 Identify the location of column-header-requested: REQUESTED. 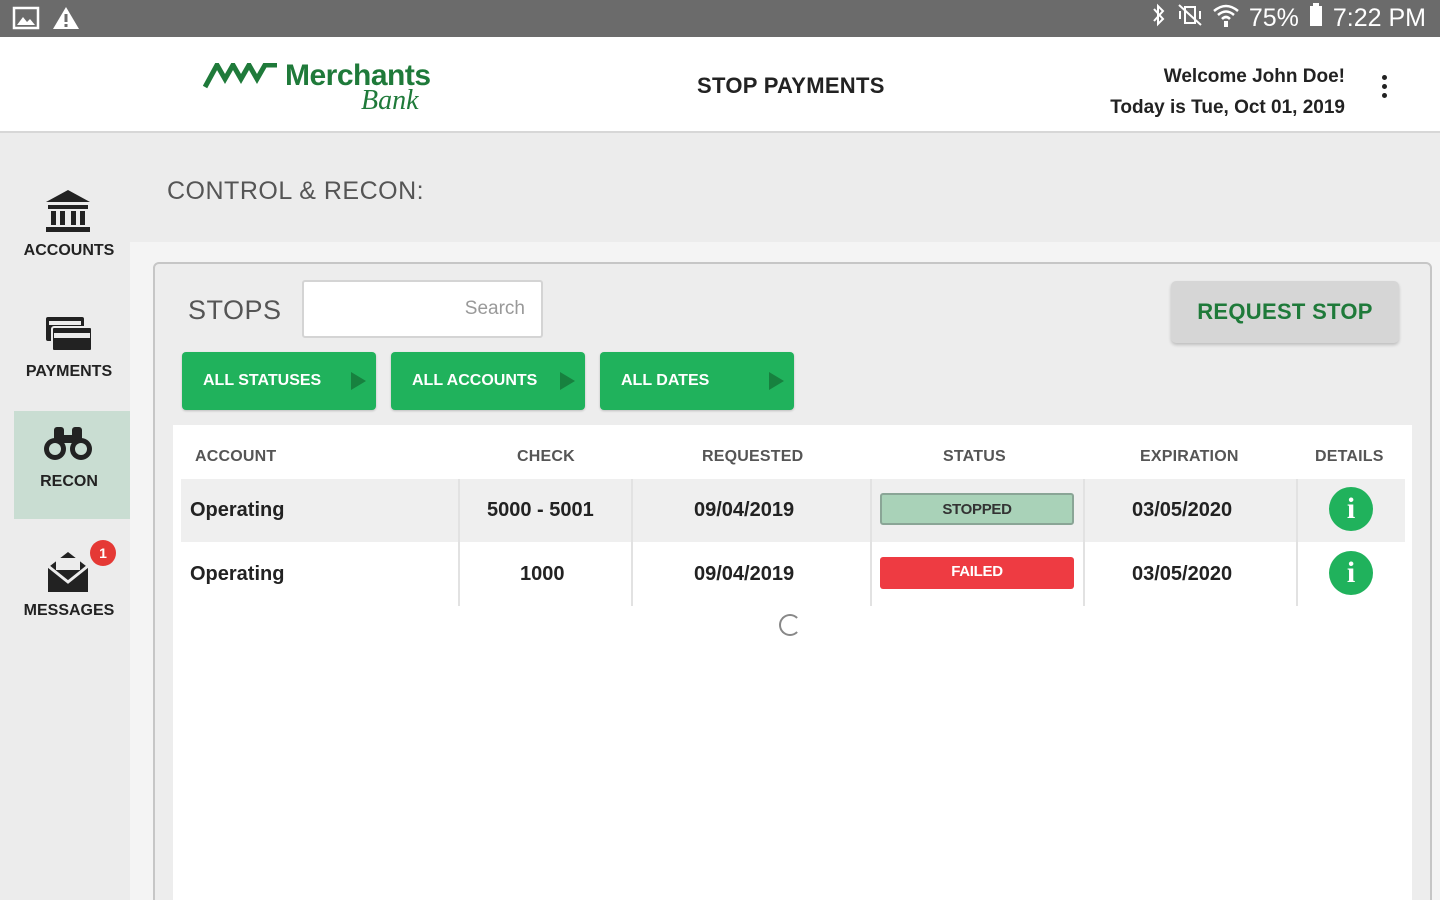
(752, 457).